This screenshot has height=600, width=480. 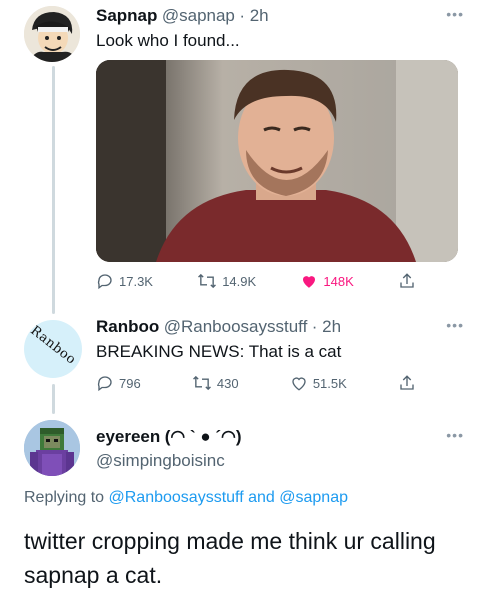 I want to click on replying-to: Replying to @Ranboosaysstuff and @sapnap, so click(x=186, y=498).